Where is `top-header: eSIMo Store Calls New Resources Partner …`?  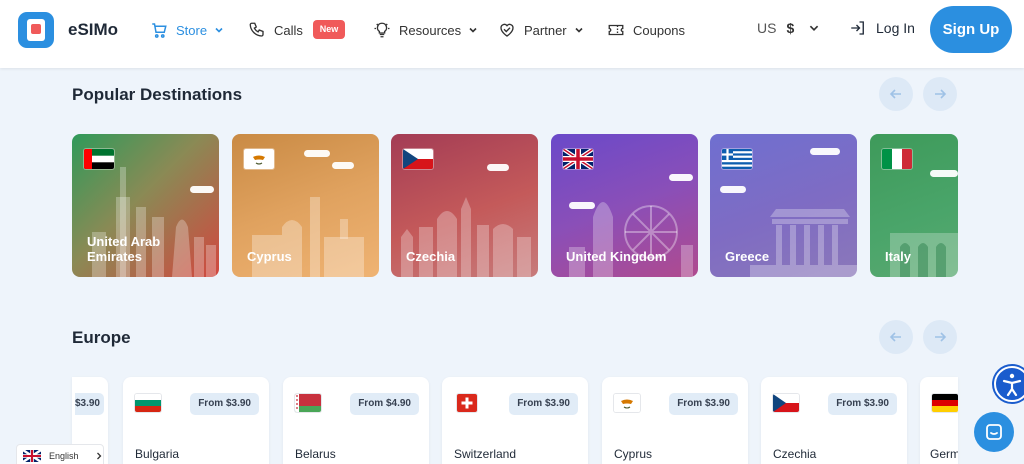
top-header: eSIMo Store Calls New Resources Partner … is located at coordinates (512, 34).